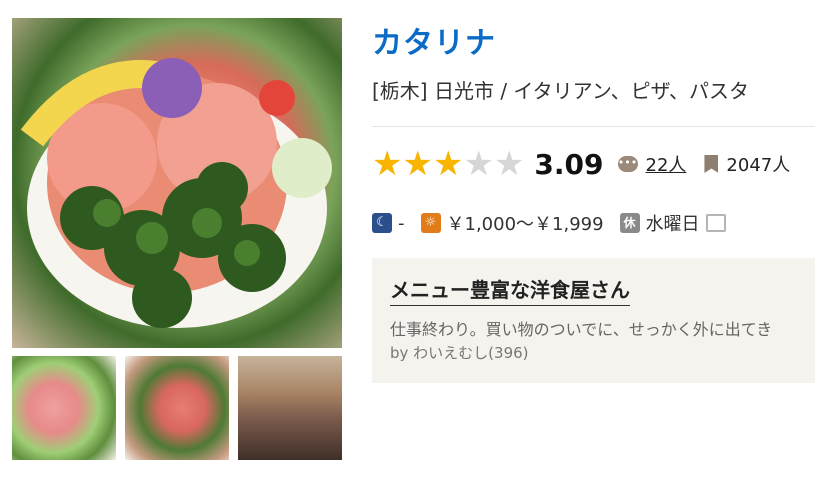 This screenshot has width=815, height=477. What do you see at coordinates (382, 223) in the screenshot?
I see `moon-icon: ☾` at bounding box center [382, 223].